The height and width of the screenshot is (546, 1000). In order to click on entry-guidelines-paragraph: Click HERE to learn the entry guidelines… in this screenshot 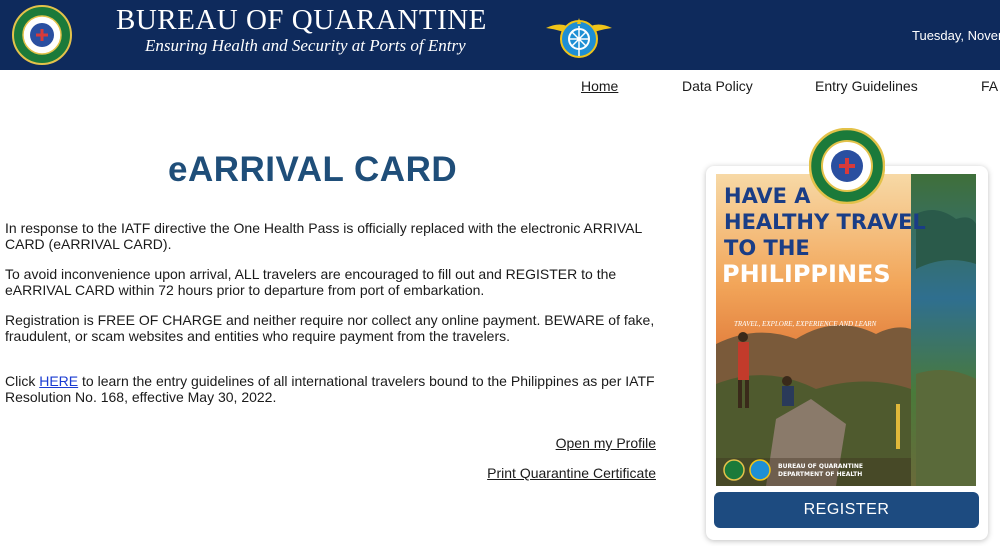, I will do `click(335, 389)`.